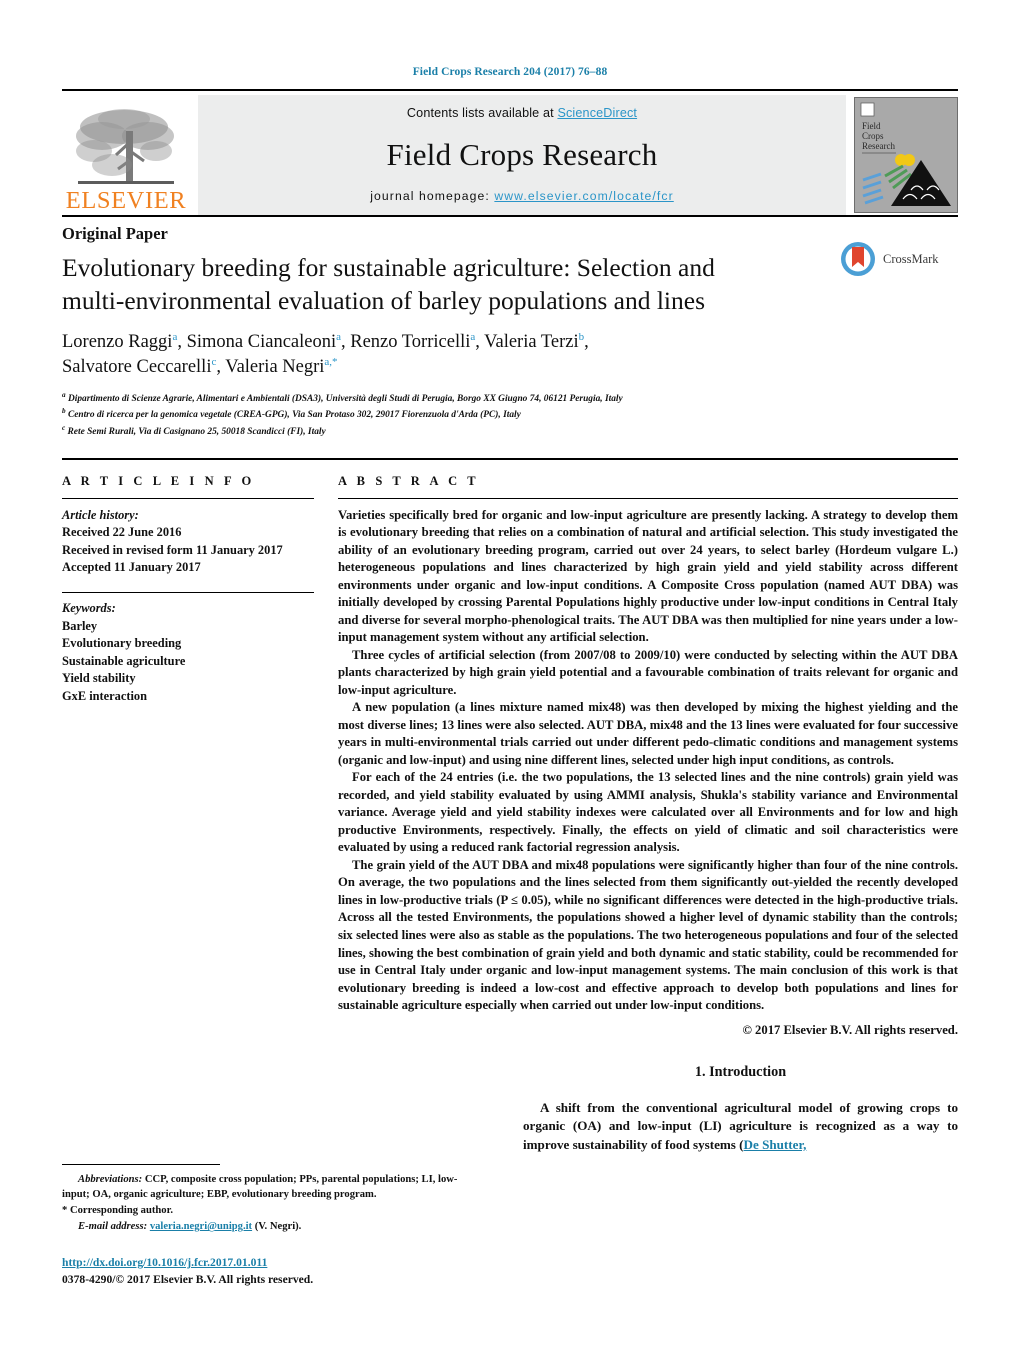 The image size is (1020, 1351). I want to click on abstract-heading: A B S T R A C T, so click(409, 480).